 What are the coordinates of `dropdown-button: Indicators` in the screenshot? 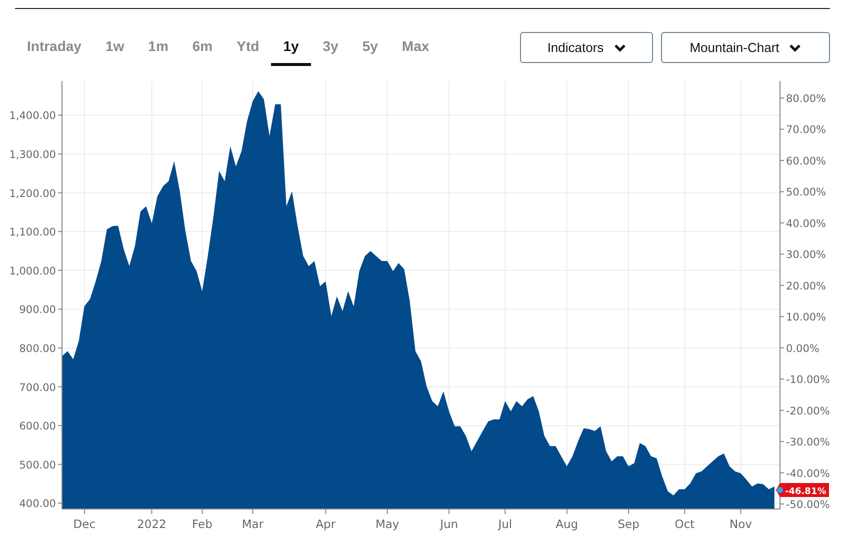 It's located at (586, 47).